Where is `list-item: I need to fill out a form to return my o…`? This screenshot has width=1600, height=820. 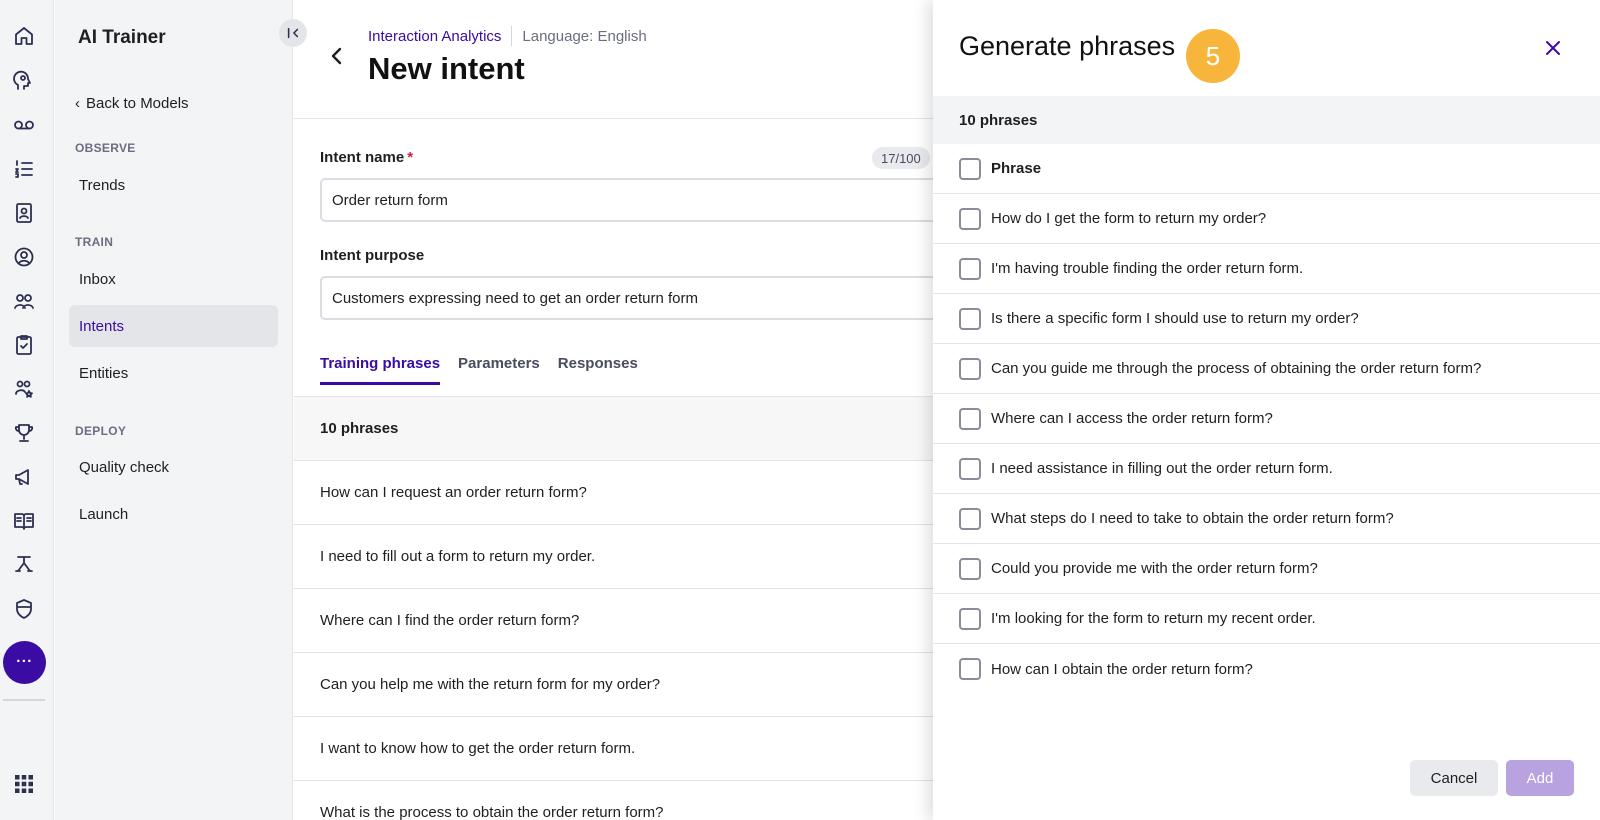 list-item: I need to fill out a form to return my o… is located at coordinates (614, 556).